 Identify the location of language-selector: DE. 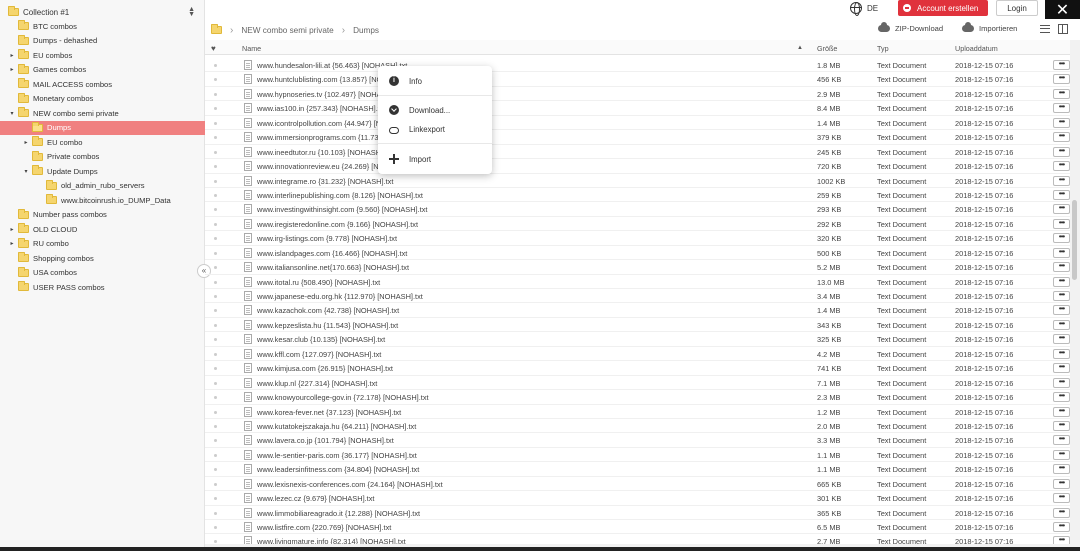
(864, 9).